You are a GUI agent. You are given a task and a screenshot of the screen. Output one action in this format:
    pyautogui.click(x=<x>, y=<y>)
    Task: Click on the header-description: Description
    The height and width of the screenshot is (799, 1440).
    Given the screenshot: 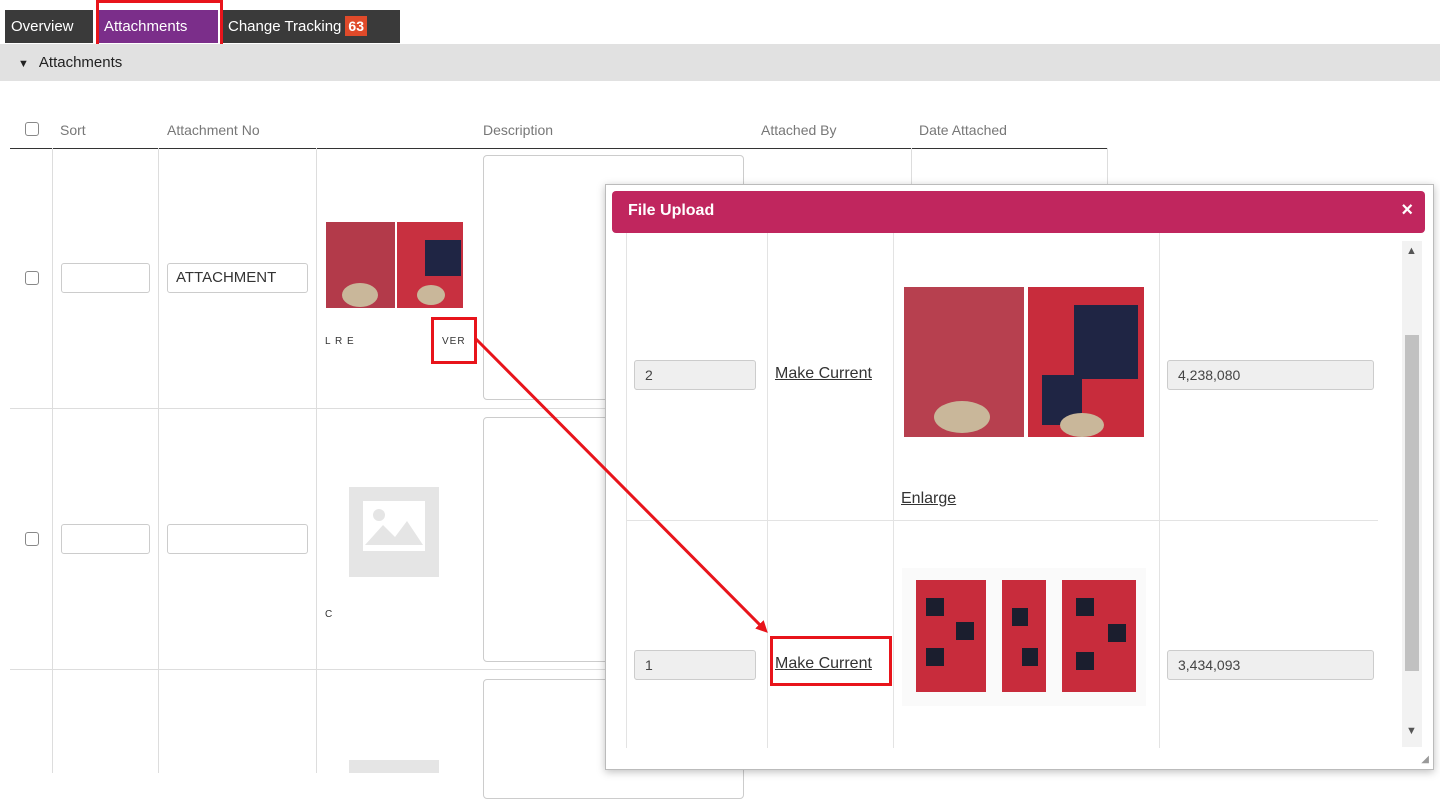 What is the action you would take?
    pyautogui.click(x=518, y=130)
    